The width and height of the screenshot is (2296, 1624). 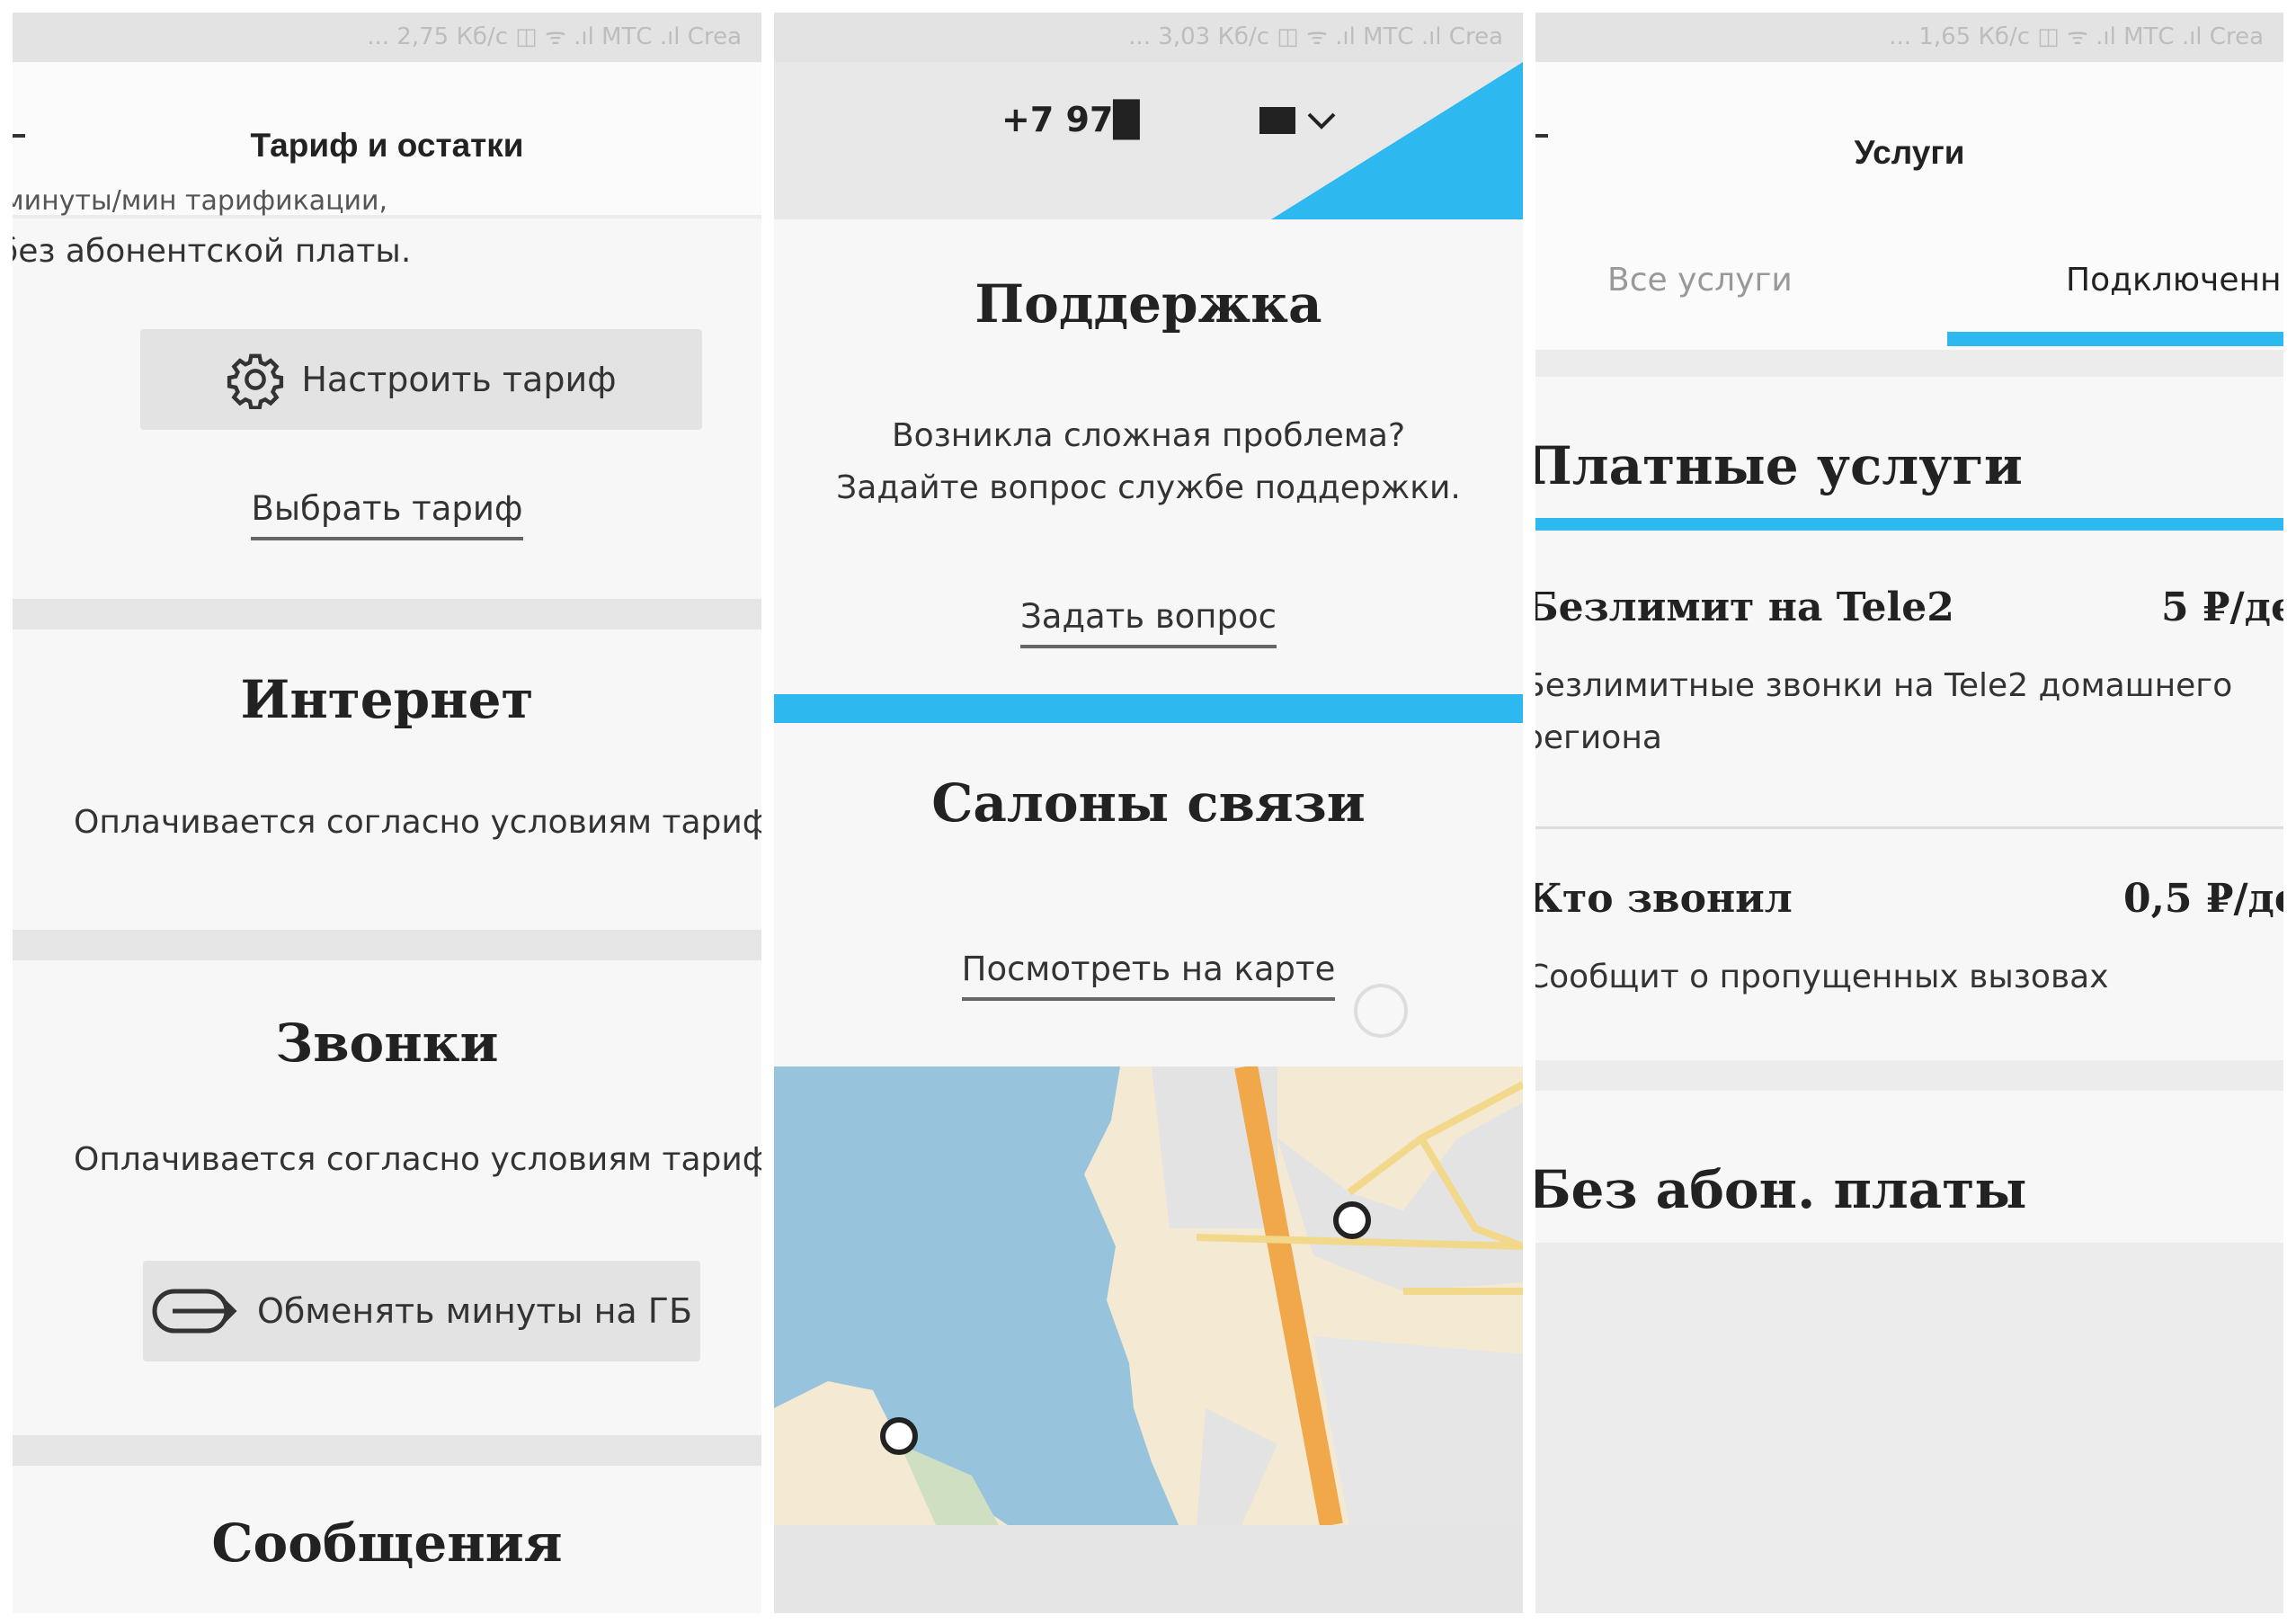 I want to click on tab-connected-services: Подключенные, so click(x=2174, y=280).